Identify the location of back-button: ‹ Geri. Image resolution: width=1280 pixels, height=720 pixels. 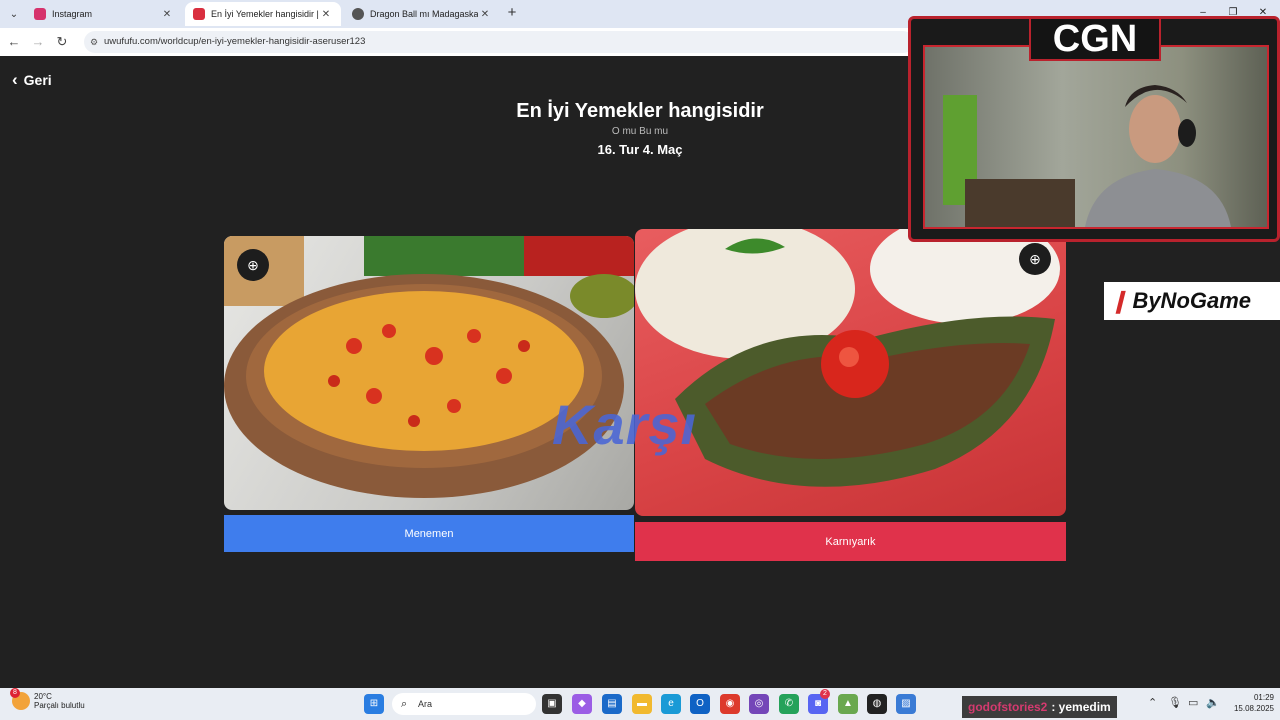
(32, 80).